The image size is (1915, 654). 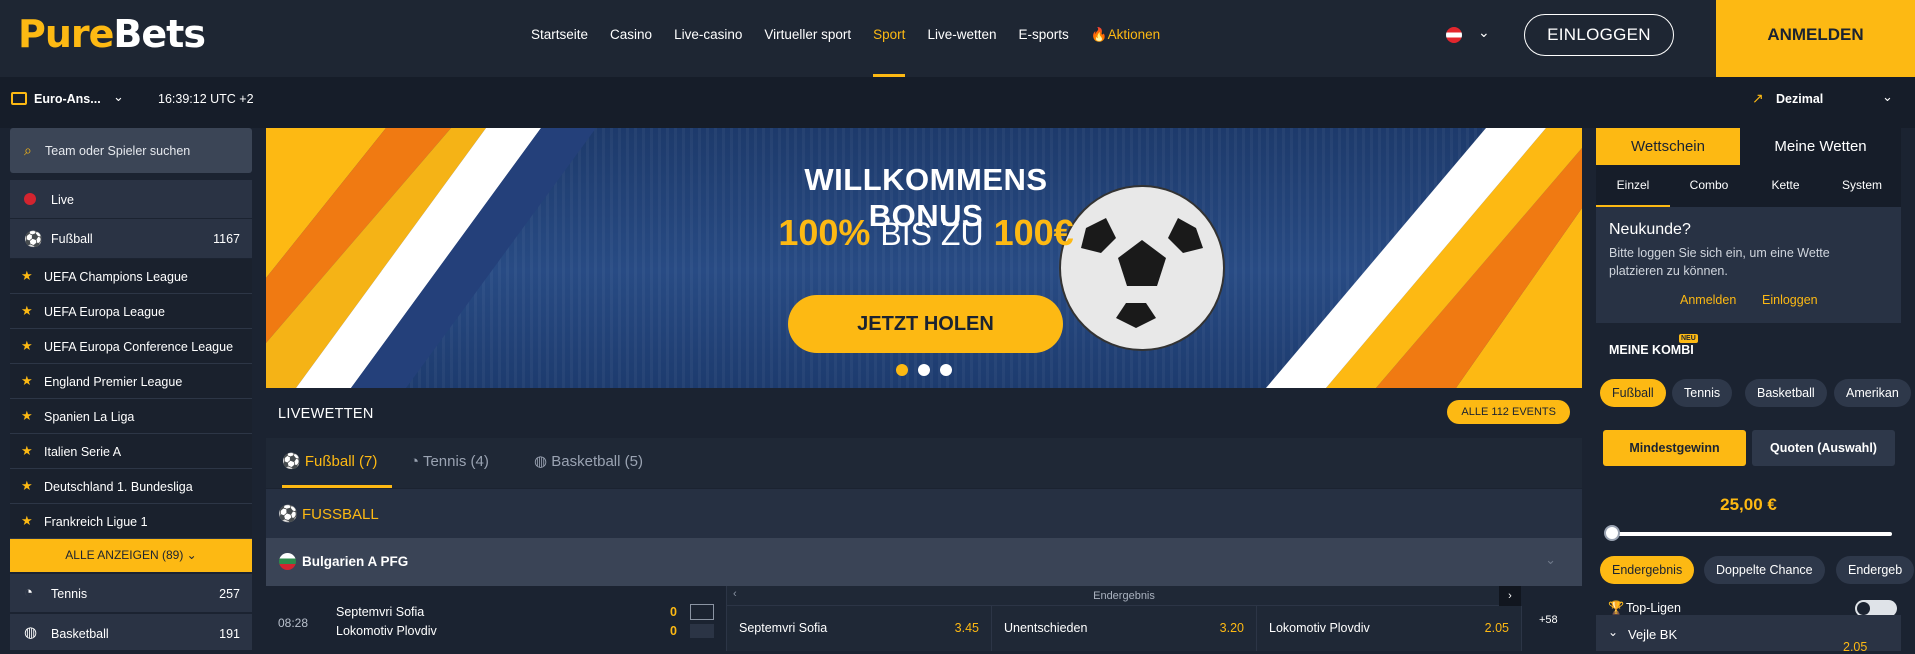 What do you see at coordinates (889, 38) in the screenshot?
I see `nav-sport: Sport` at bounding box center [889, 38].